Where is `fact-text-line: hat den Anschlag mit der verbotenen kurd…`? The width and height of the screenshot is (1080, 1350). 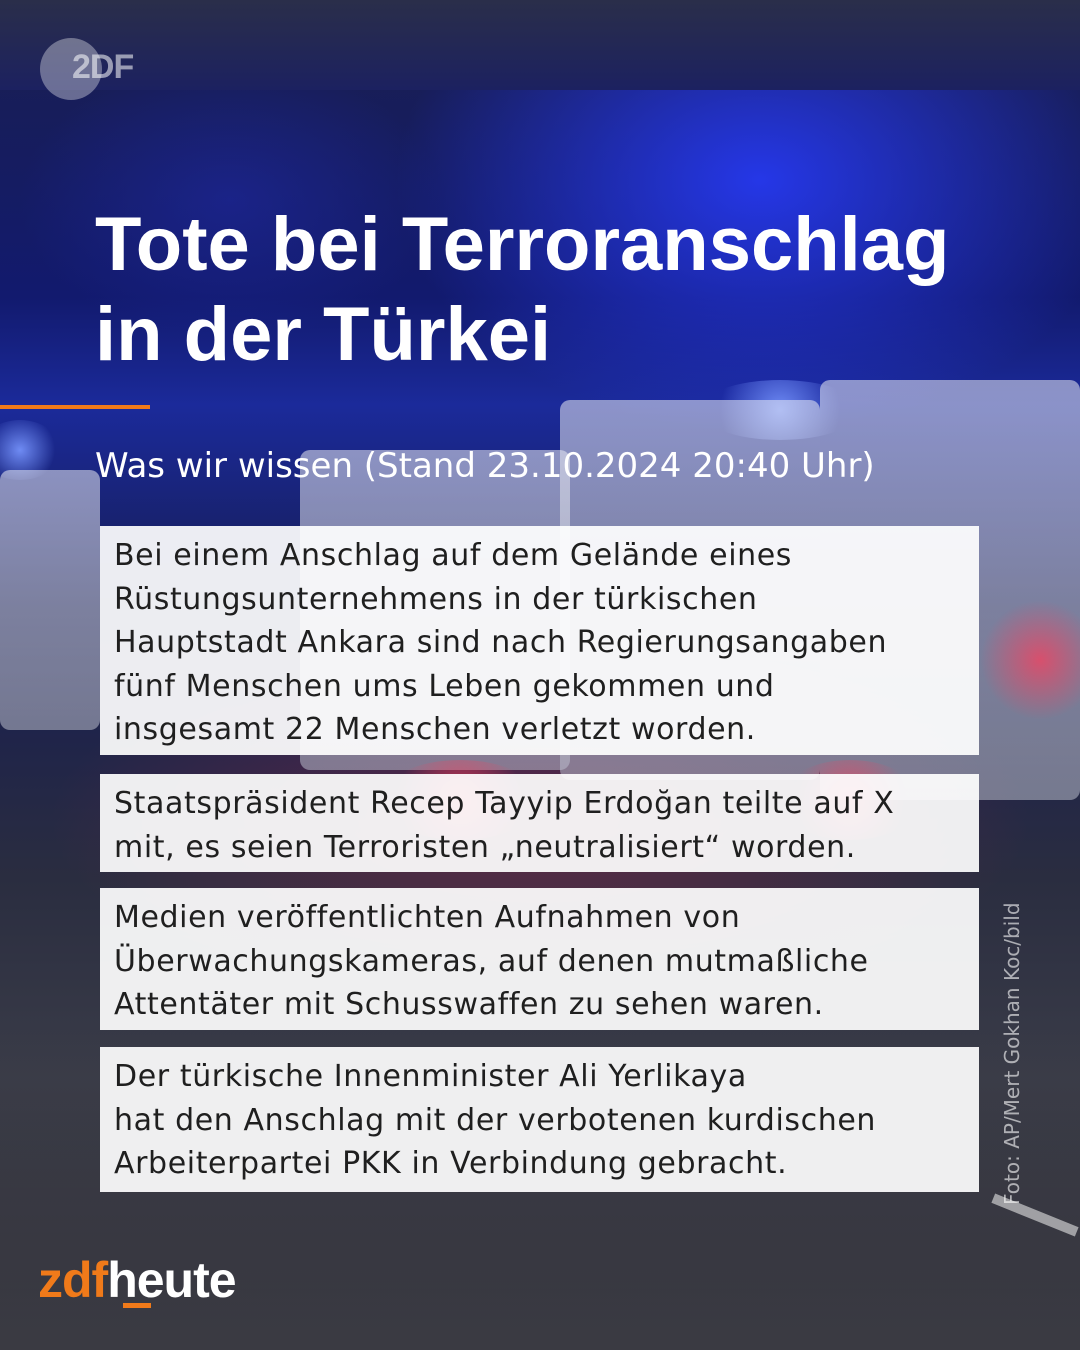
fact-text-line: hat den Anschlag mit der verbotenen kurd… is located at coordinates (495, 1120).